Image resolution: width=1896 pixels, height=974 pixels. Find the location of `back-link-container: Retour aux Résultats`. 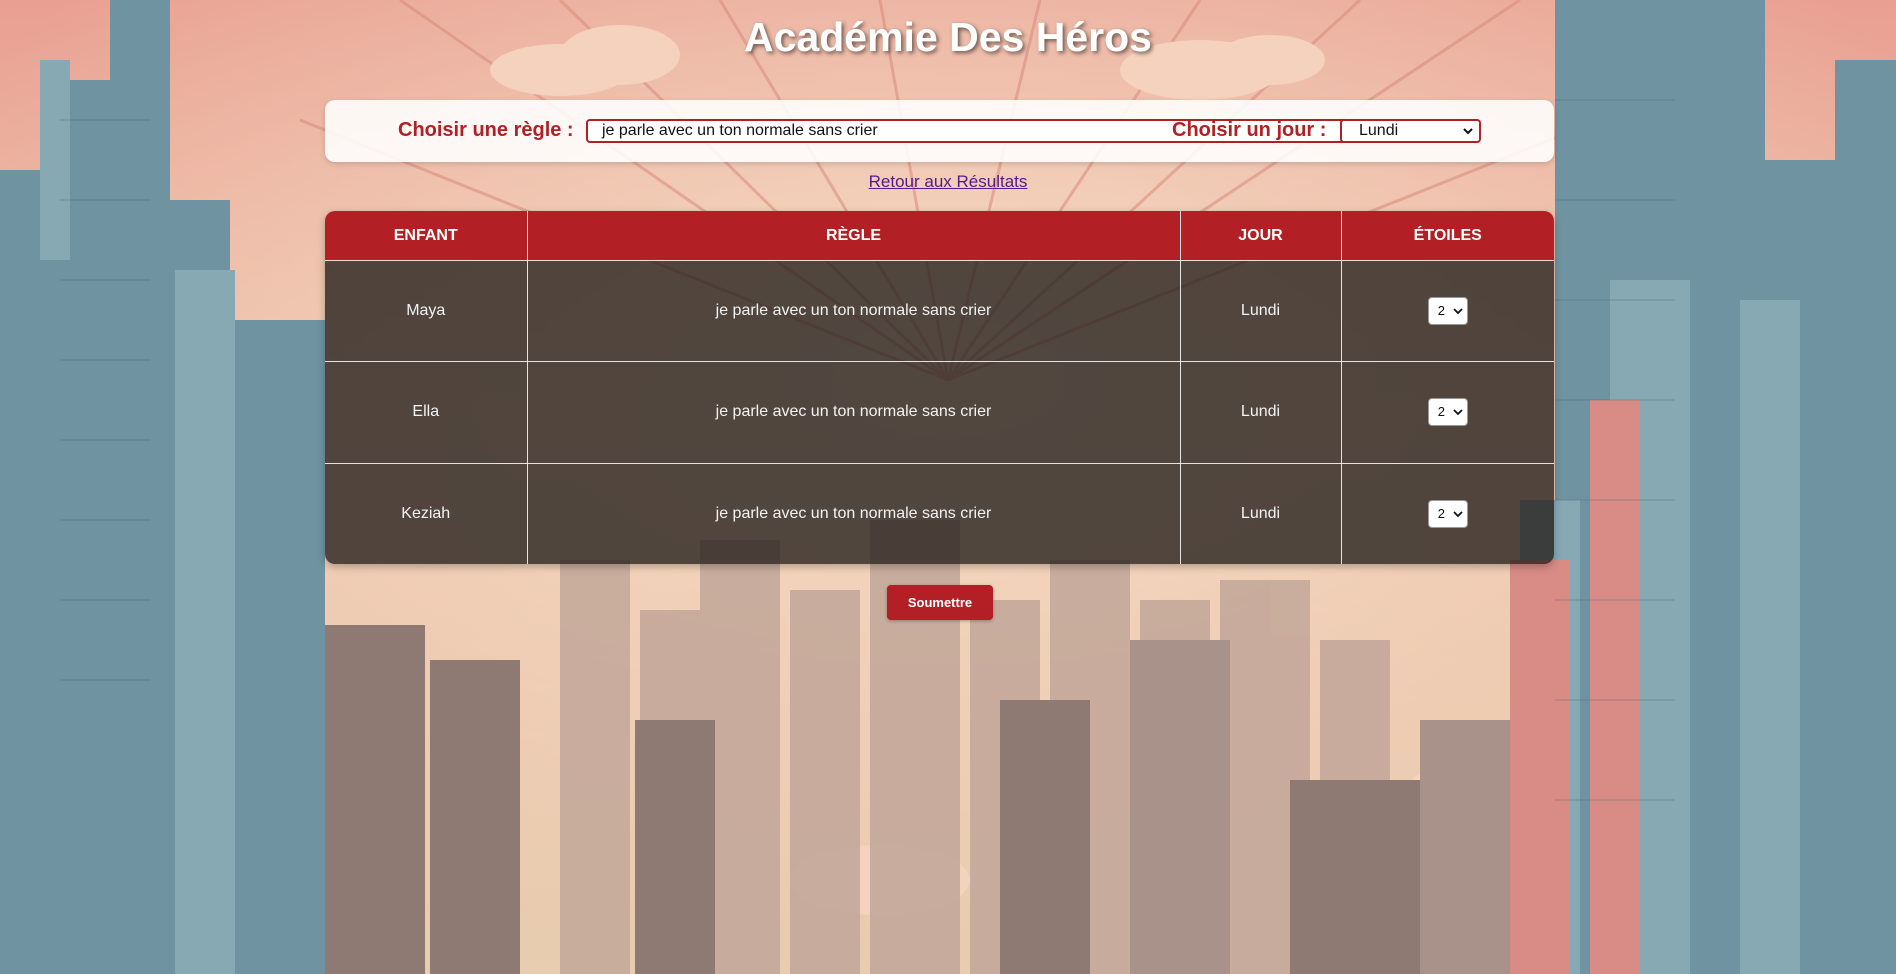

back-link-container: Retour aux Résultats is located at coordinates (948, 182).